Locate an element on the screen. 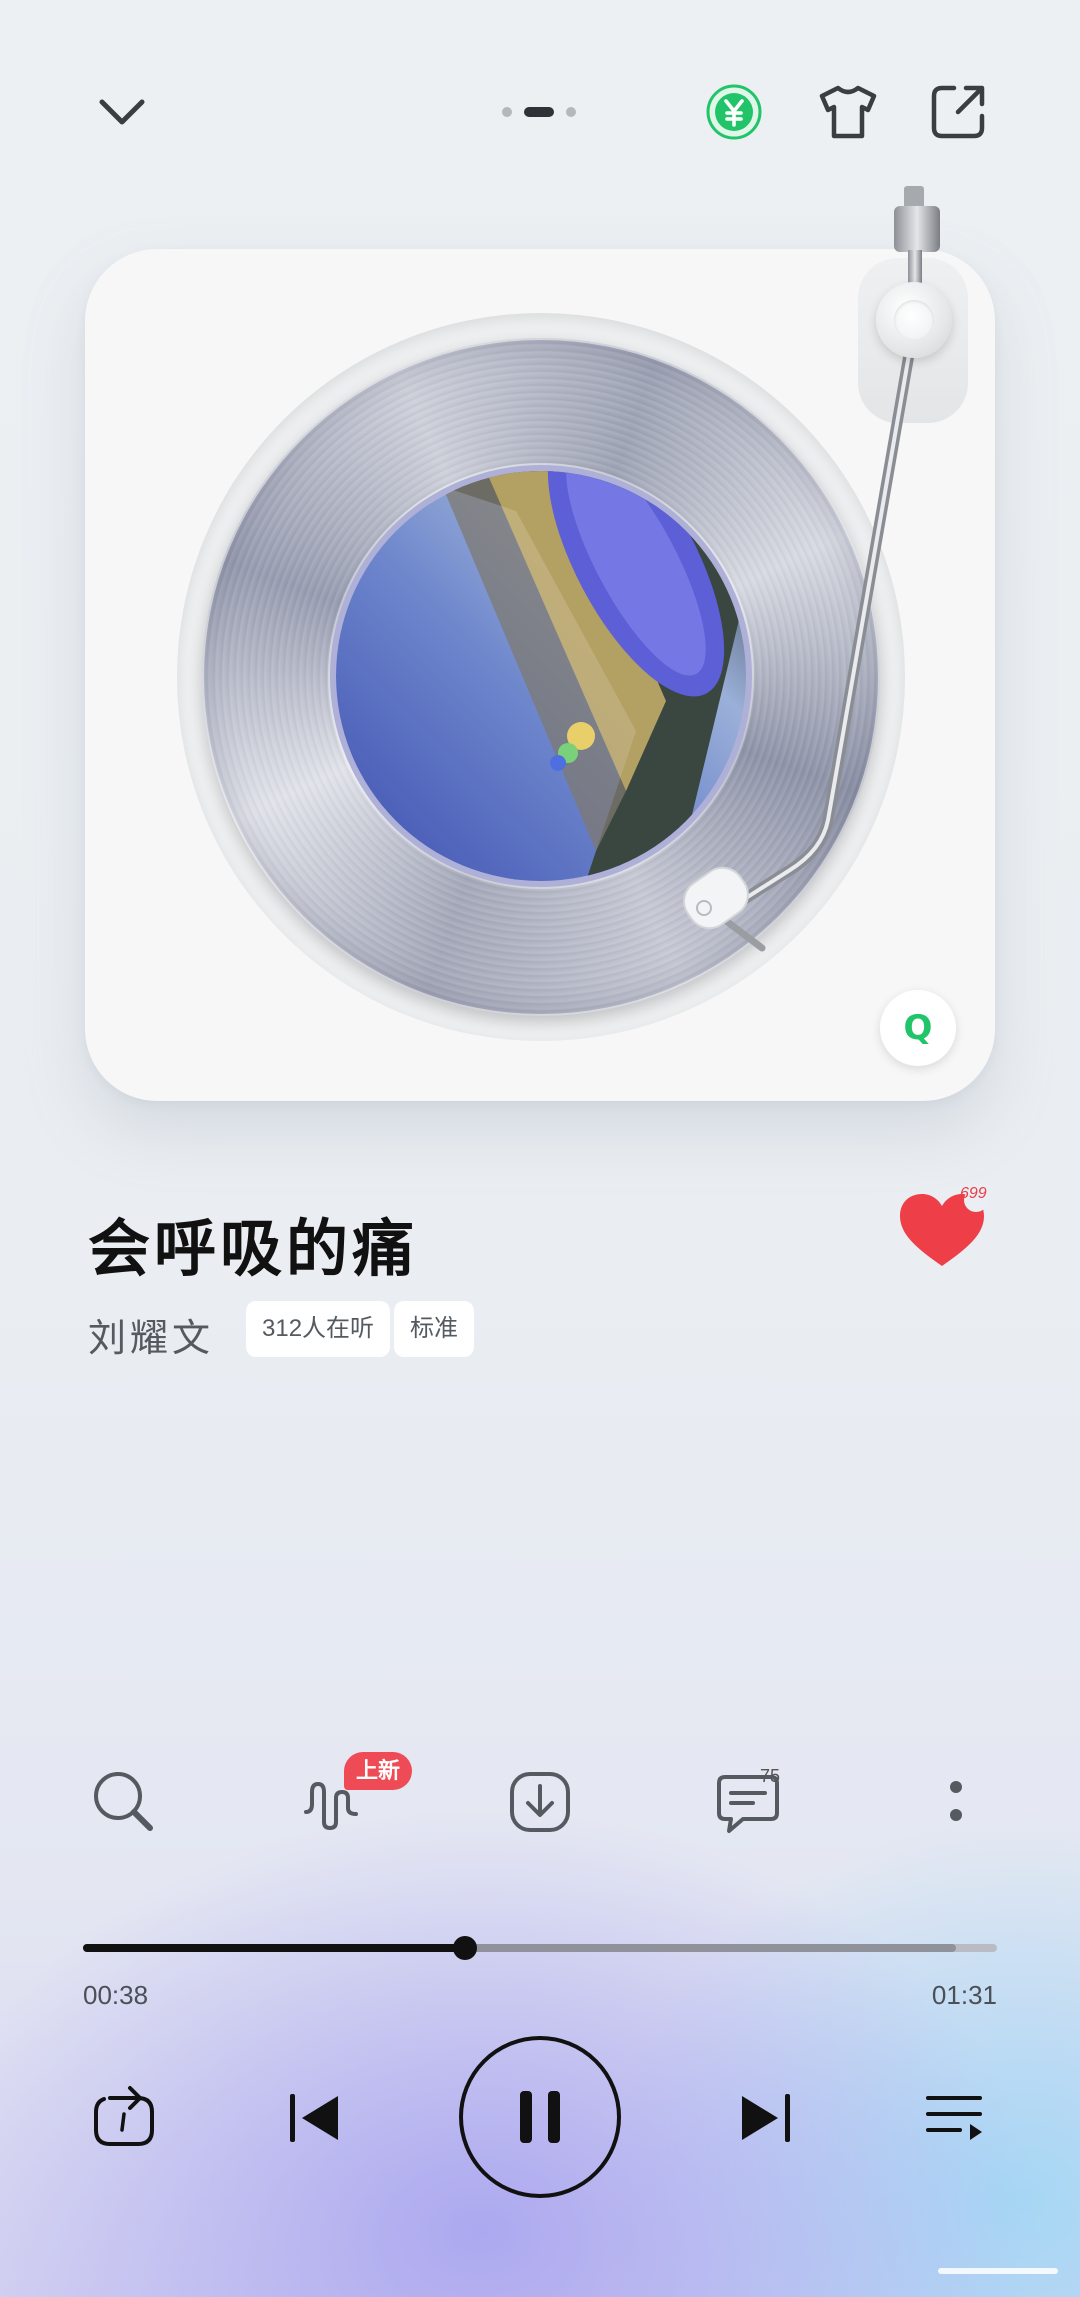 The image size is (1080, 2297). next-button is located at coordinates (766, 2118).